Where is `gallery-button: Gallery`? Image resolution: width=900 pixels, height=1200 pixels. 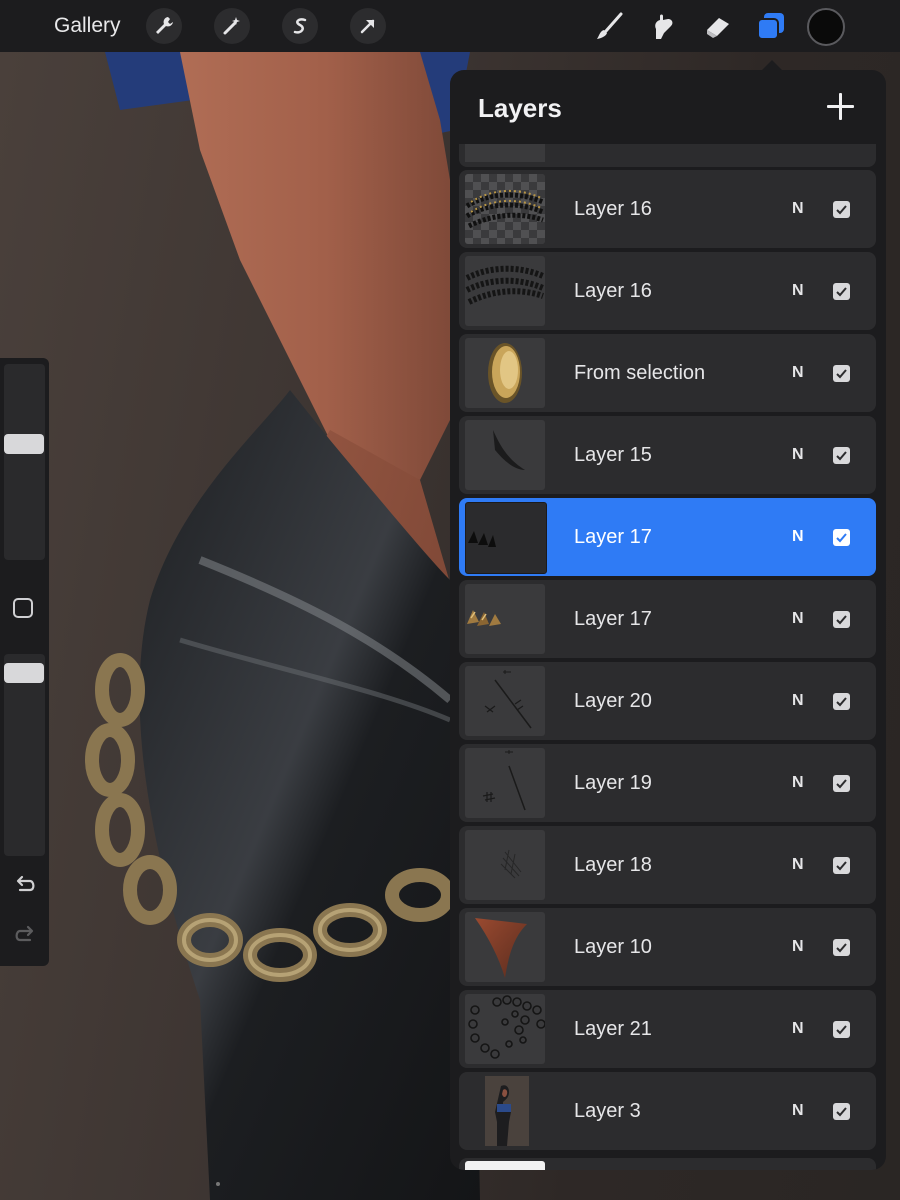 gallery-button: Gallery is located at coordinates (87, 26).